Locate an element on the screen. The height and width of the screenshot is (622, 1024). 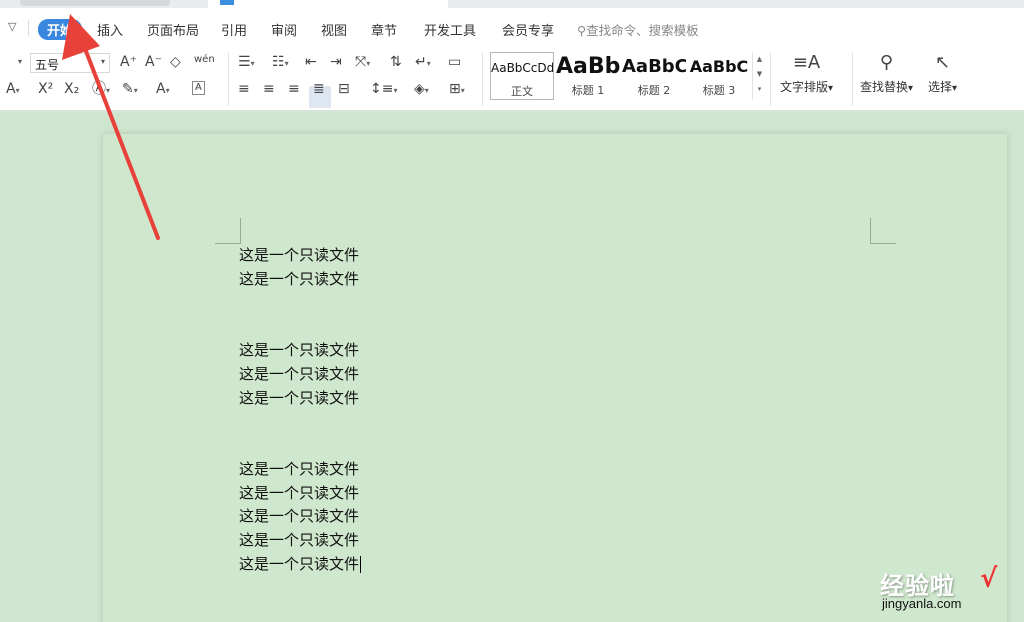
checkmark-icon: √ is located at coordinates (989, 579).